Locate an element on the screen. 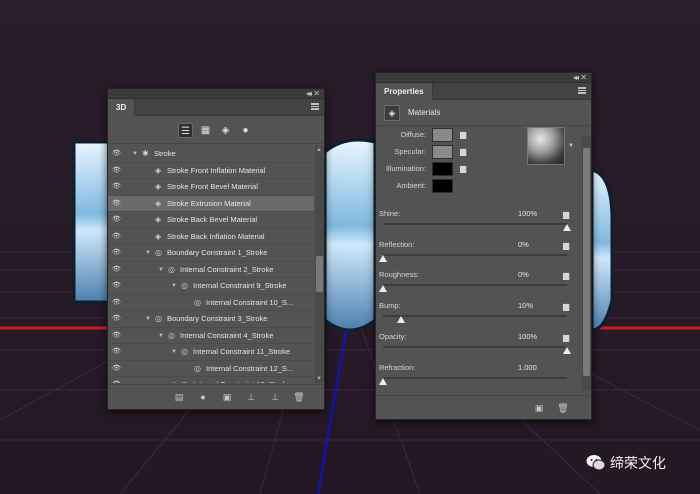 This screenshot has height=494, width=700. layer-row: 👁 ◈ Stroke Front Bevel Material is located at coordinates (211, 187).